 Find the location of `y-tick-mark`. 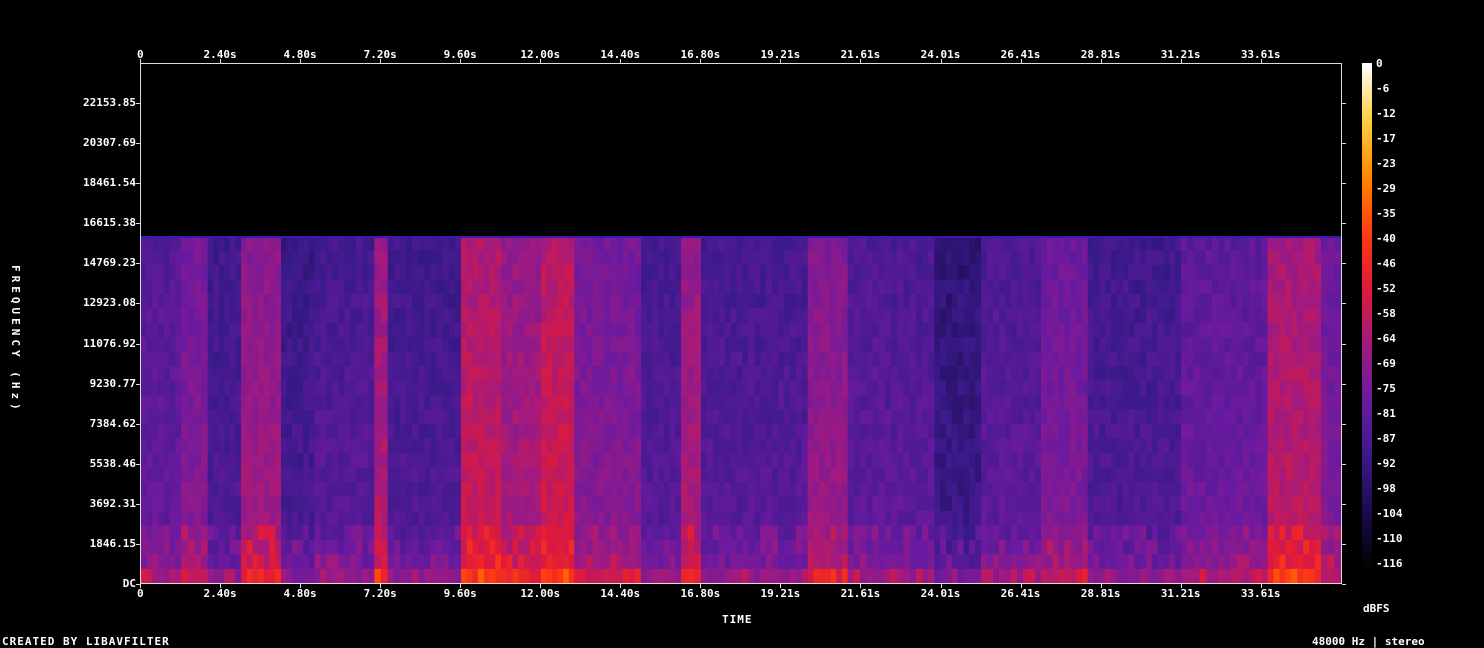

y-tick-mark is located at coordinates (138, 184).